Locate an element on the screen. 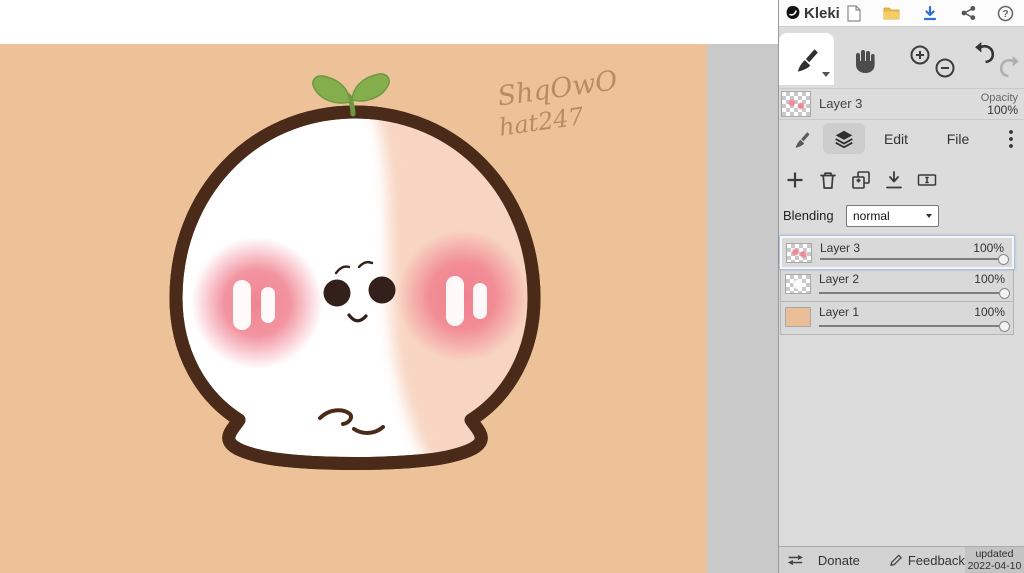 The width and height of the screenshot is (1024, 573). zoom-out-icon is located at coordinates (945, 68).